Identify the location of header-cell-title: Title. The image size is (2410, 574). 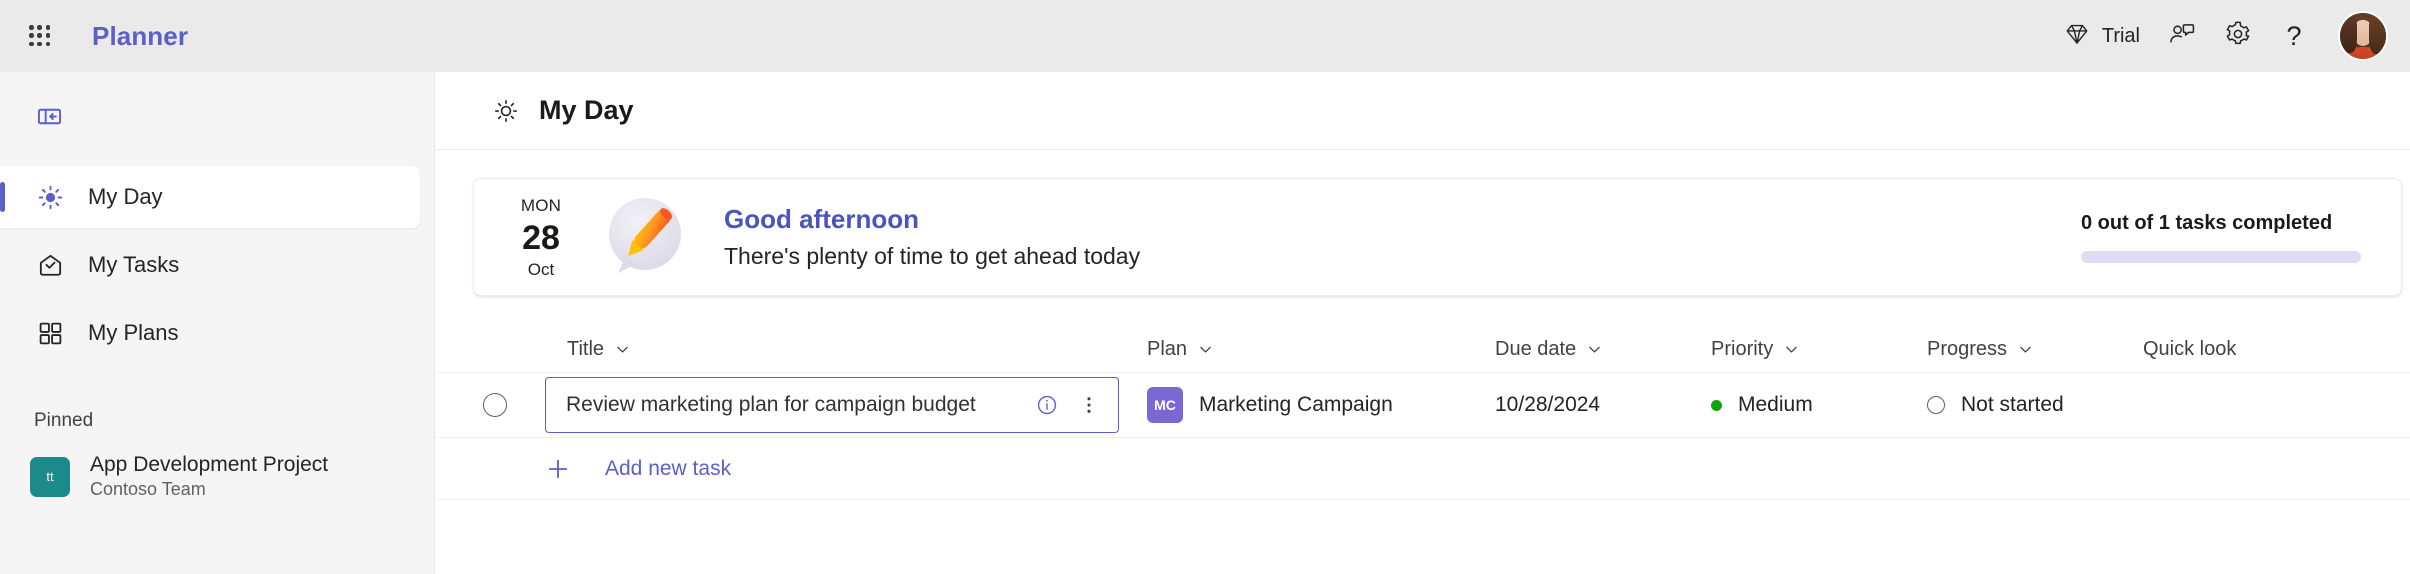
(835, 349).